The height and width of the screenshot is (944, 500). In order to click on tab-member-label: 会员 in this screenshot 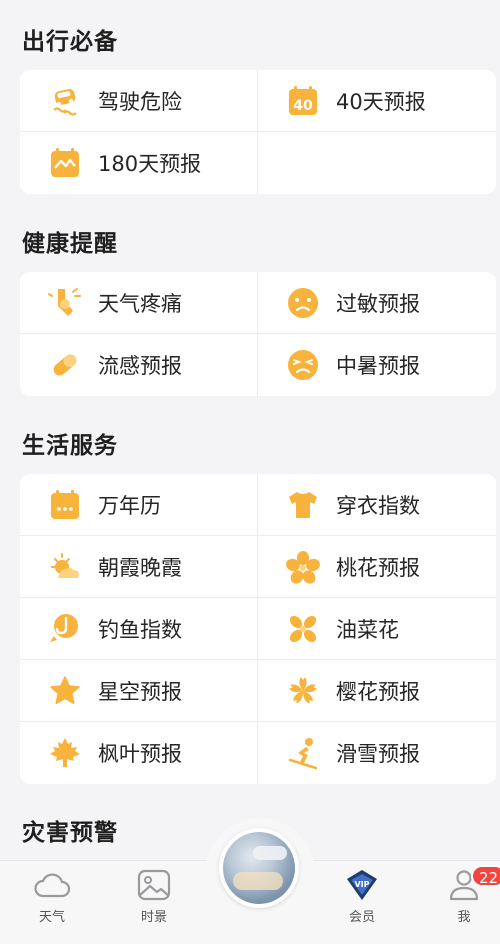, I will do `click(361, 917)`.